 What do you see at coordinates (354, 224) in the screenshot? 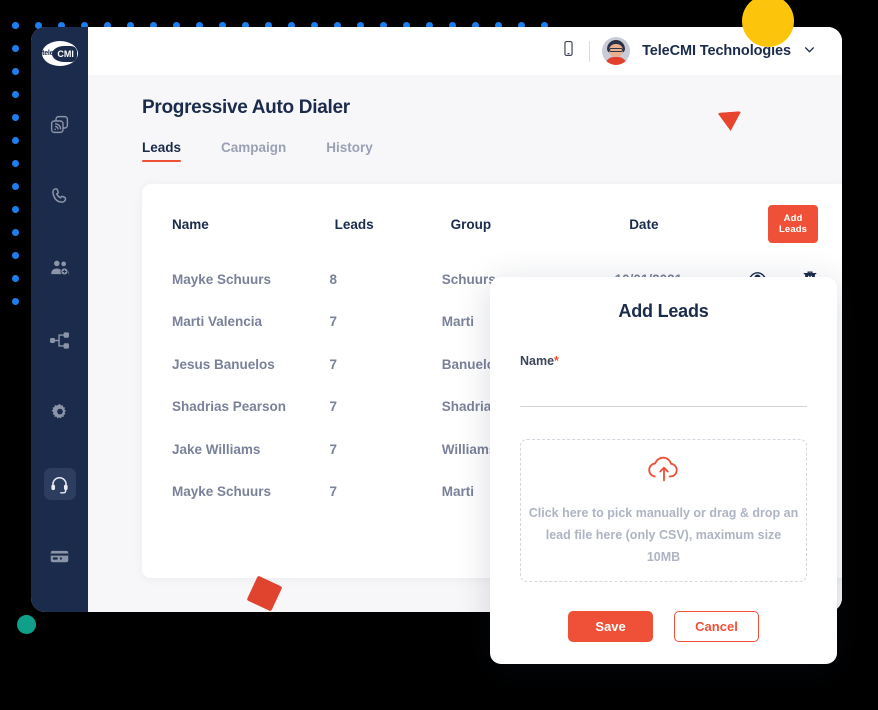
I see `column-header-leads: Leads` at bounding box center [354, 224].